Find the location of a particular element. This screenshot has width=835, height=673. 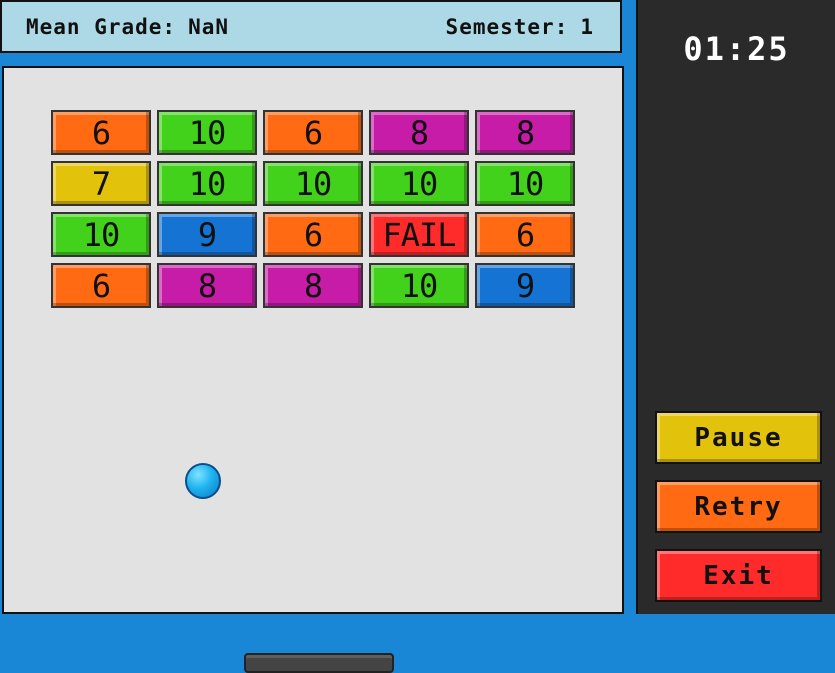

semester: Semester: 1 is located at coordinates (520, 27).